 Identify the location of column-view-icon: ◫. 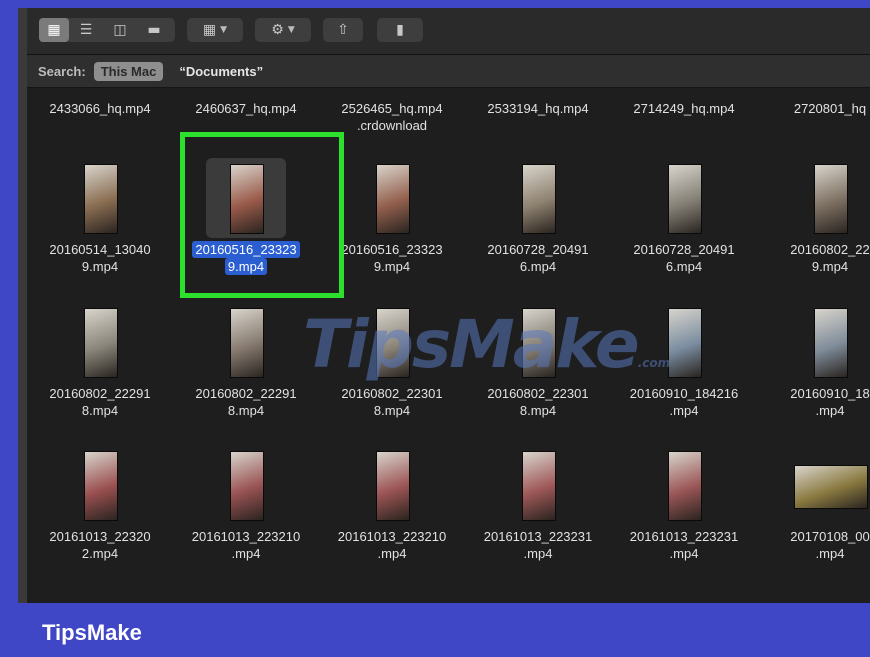
(120, 30).